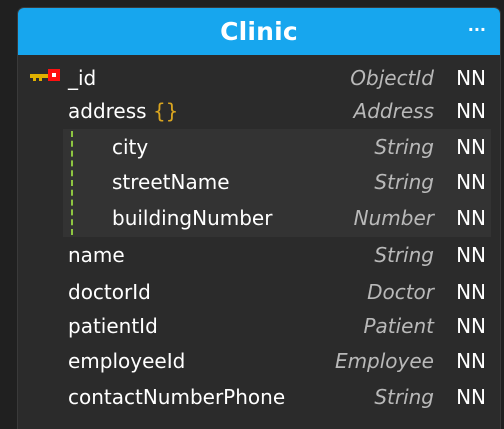 The height and width of the screenshot is (429, 504). What do you see at coordinates (113, 326) in the screenshot?
I see `field-name: patientId` at bounding box center [113, 326].